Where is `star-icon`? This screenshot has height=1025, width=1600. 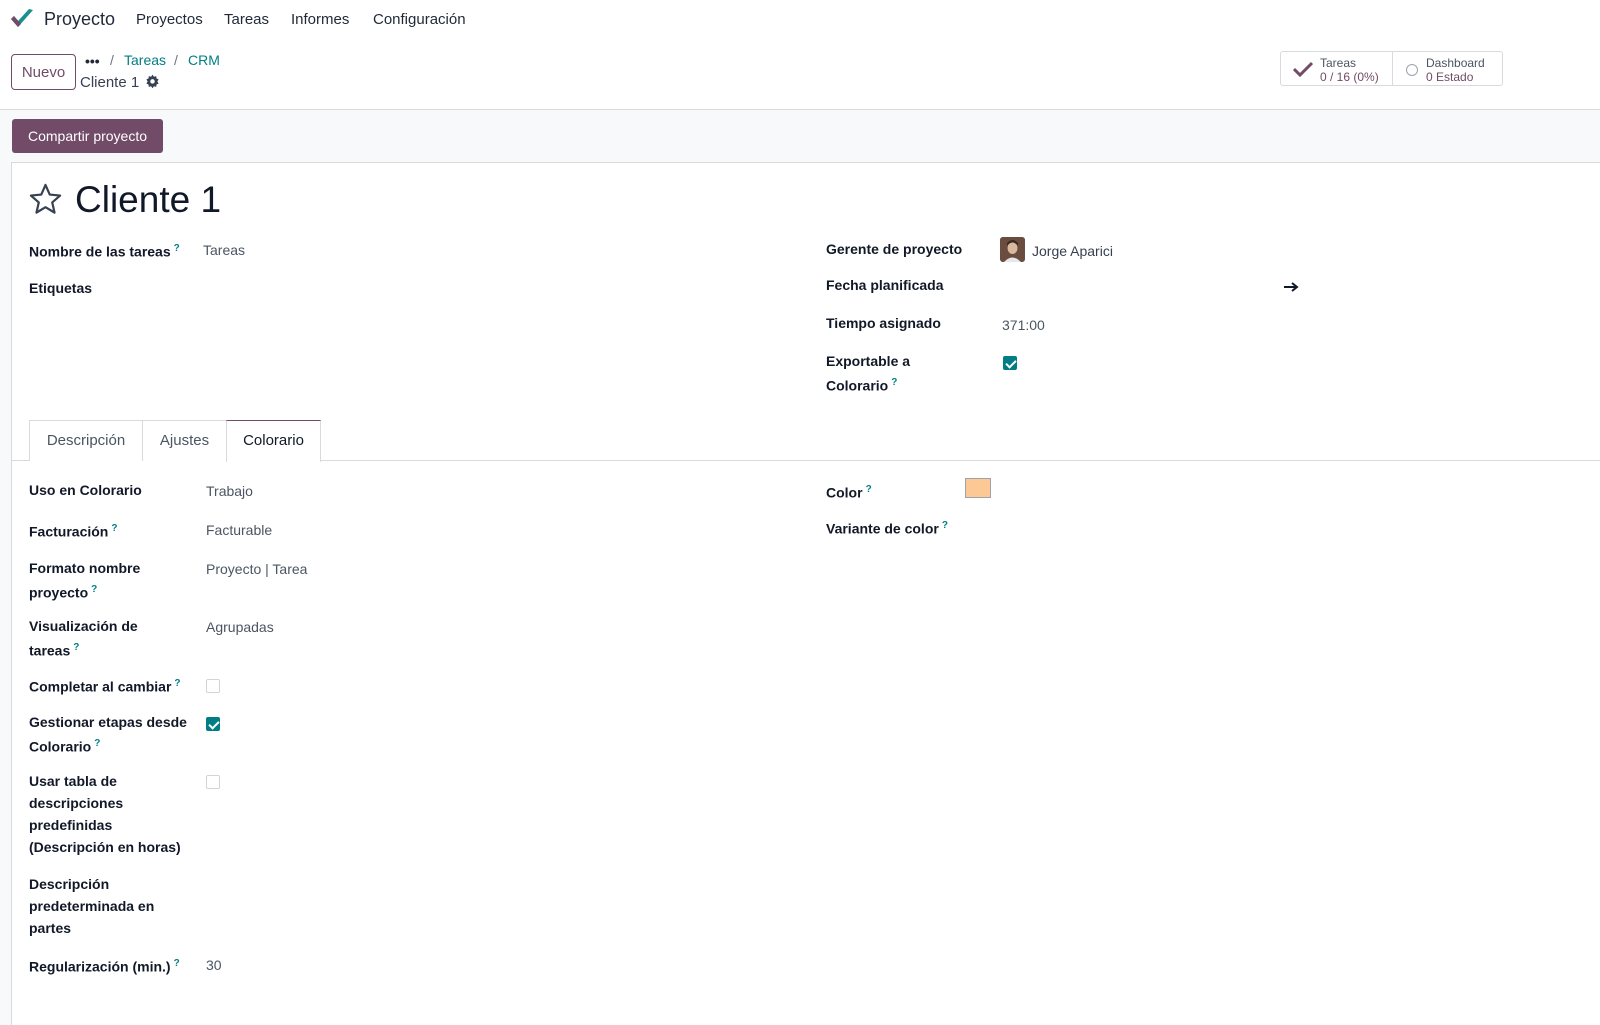
star-icon is located at coordinates (45, 199).